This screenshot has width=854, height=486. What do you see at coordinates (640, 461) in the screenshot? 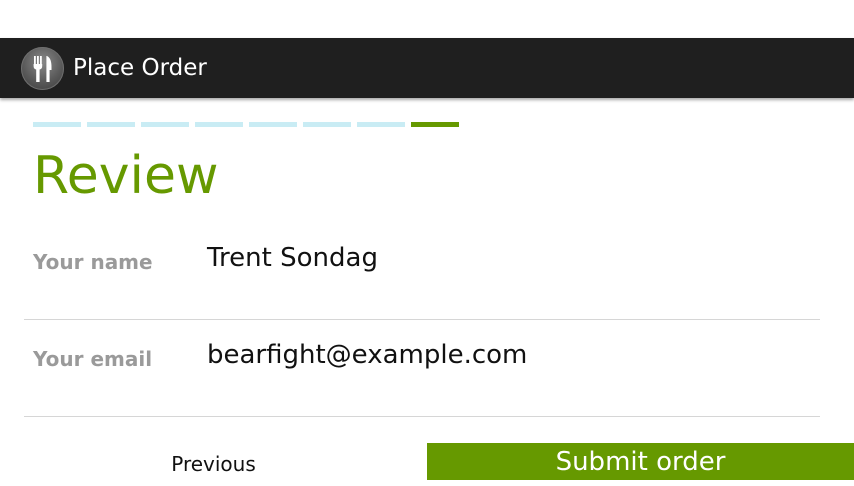
I see `submit-order-button: Submit order` at bounding box center [640, 461].